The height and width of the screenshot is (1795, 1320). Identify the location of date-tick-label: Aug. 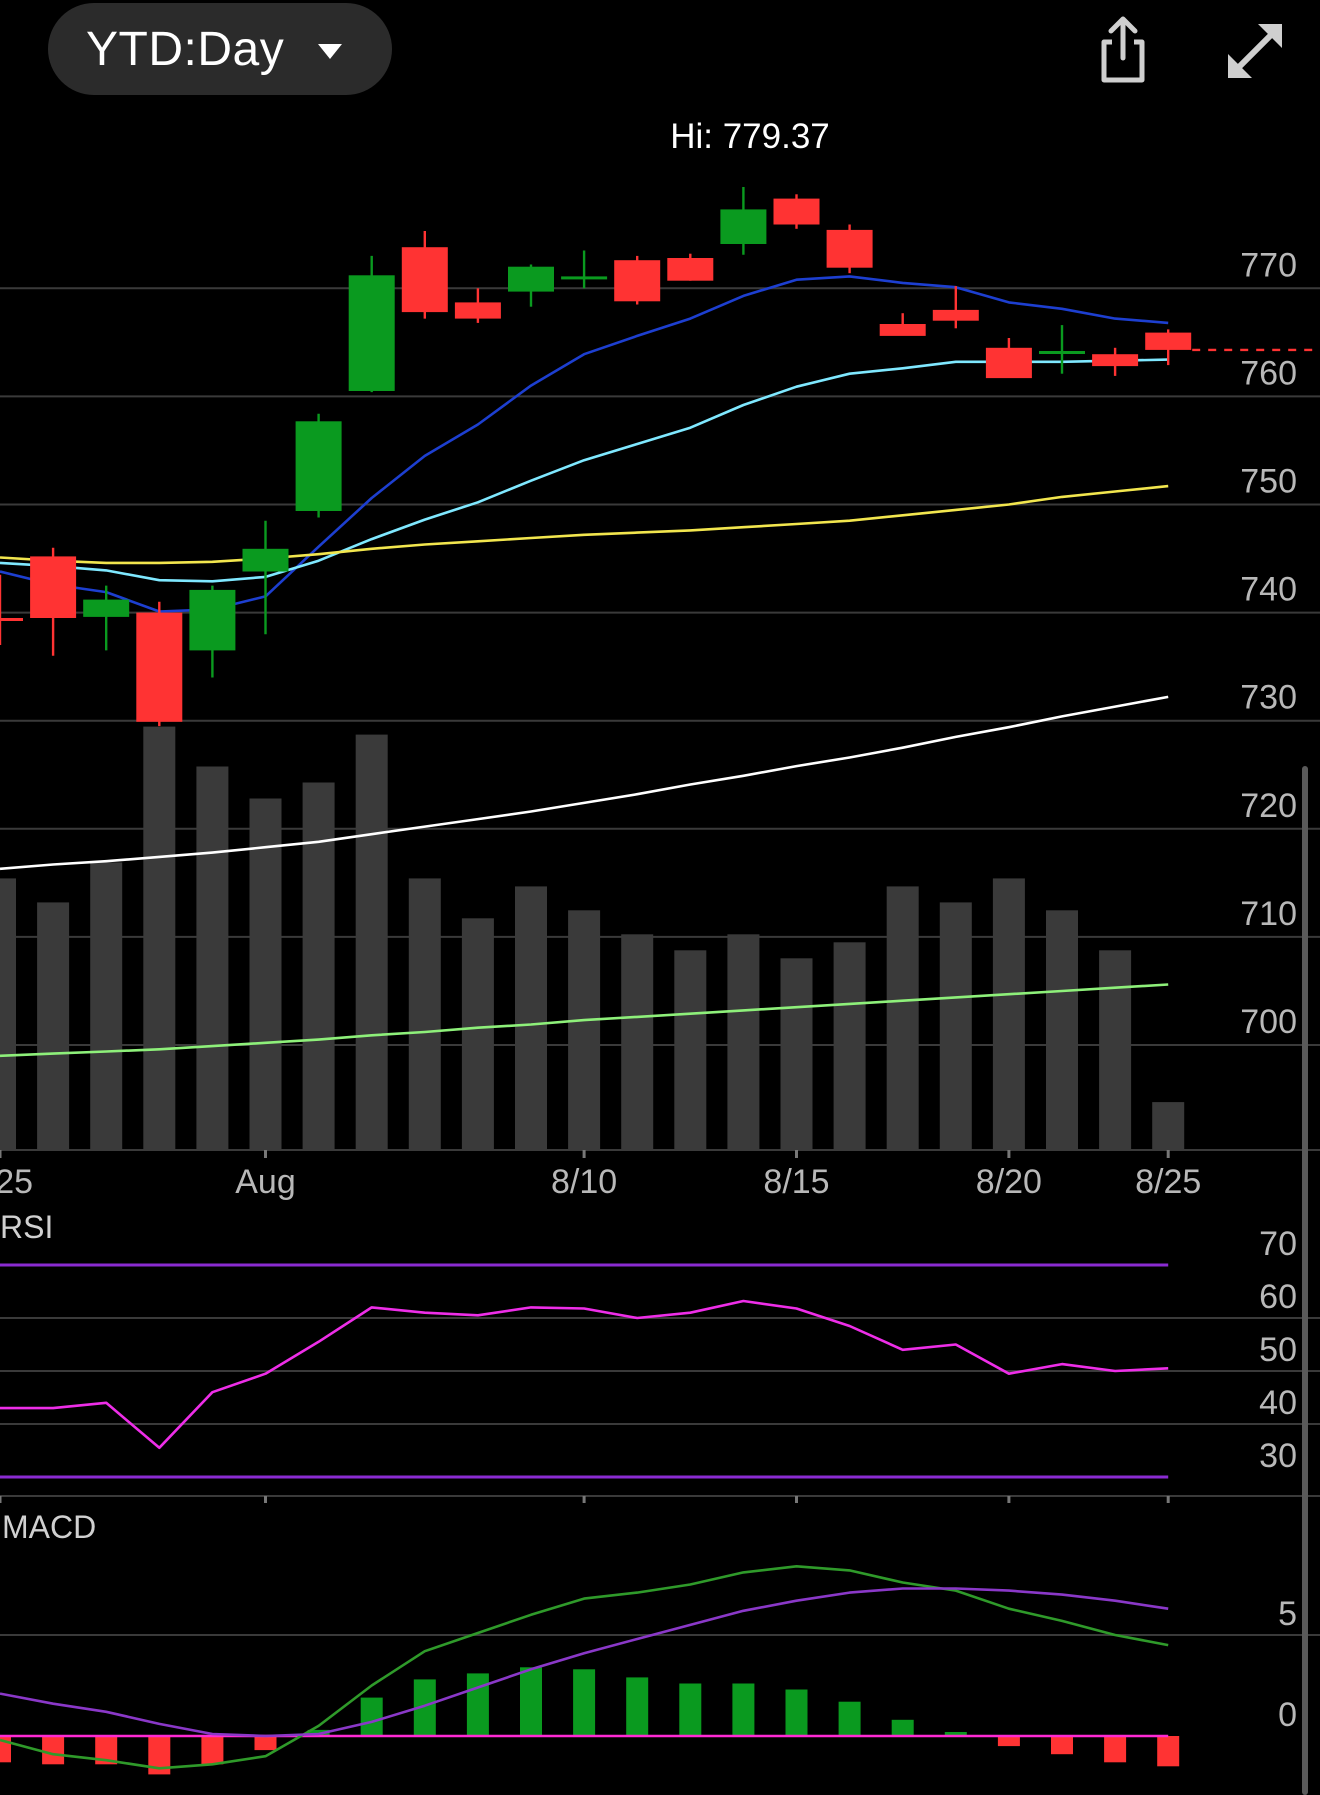
(265, 1182).